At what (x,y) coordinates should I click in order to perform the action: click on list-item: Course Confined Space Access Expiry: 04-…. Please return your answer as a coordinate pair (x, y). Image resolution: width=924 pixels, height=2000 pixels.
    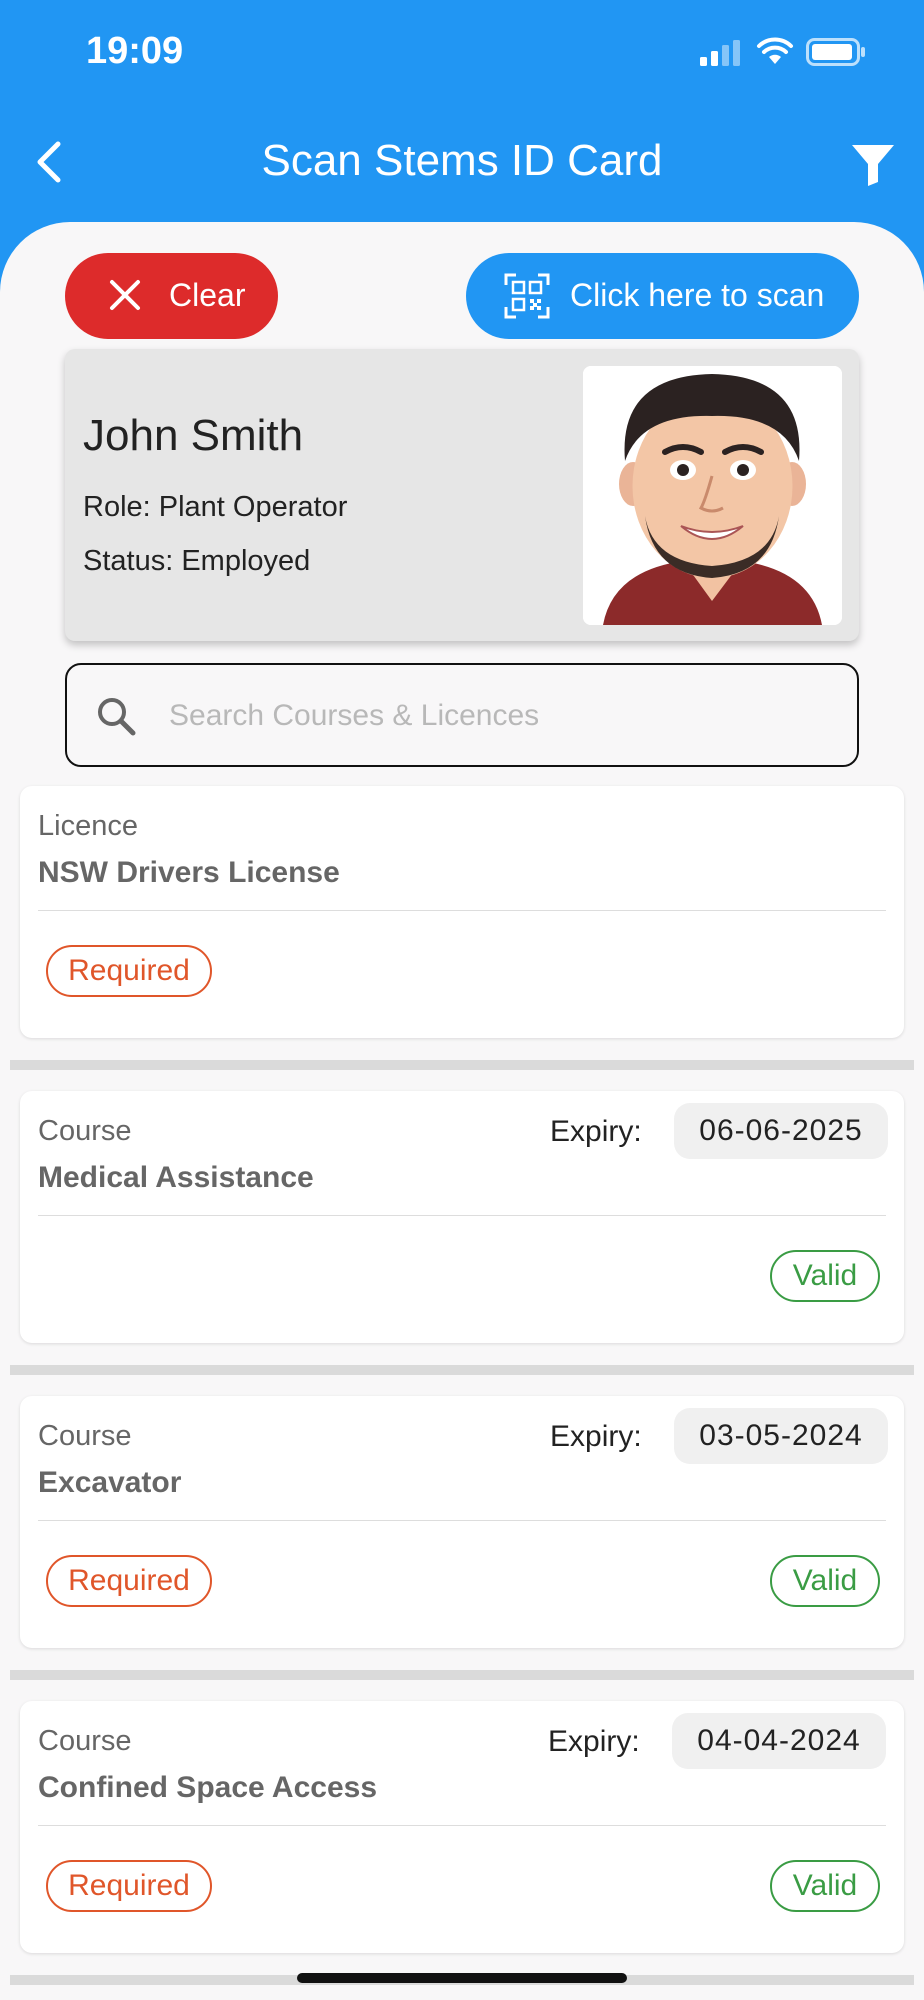
    Looking at the image, I should click on (462, 1827).